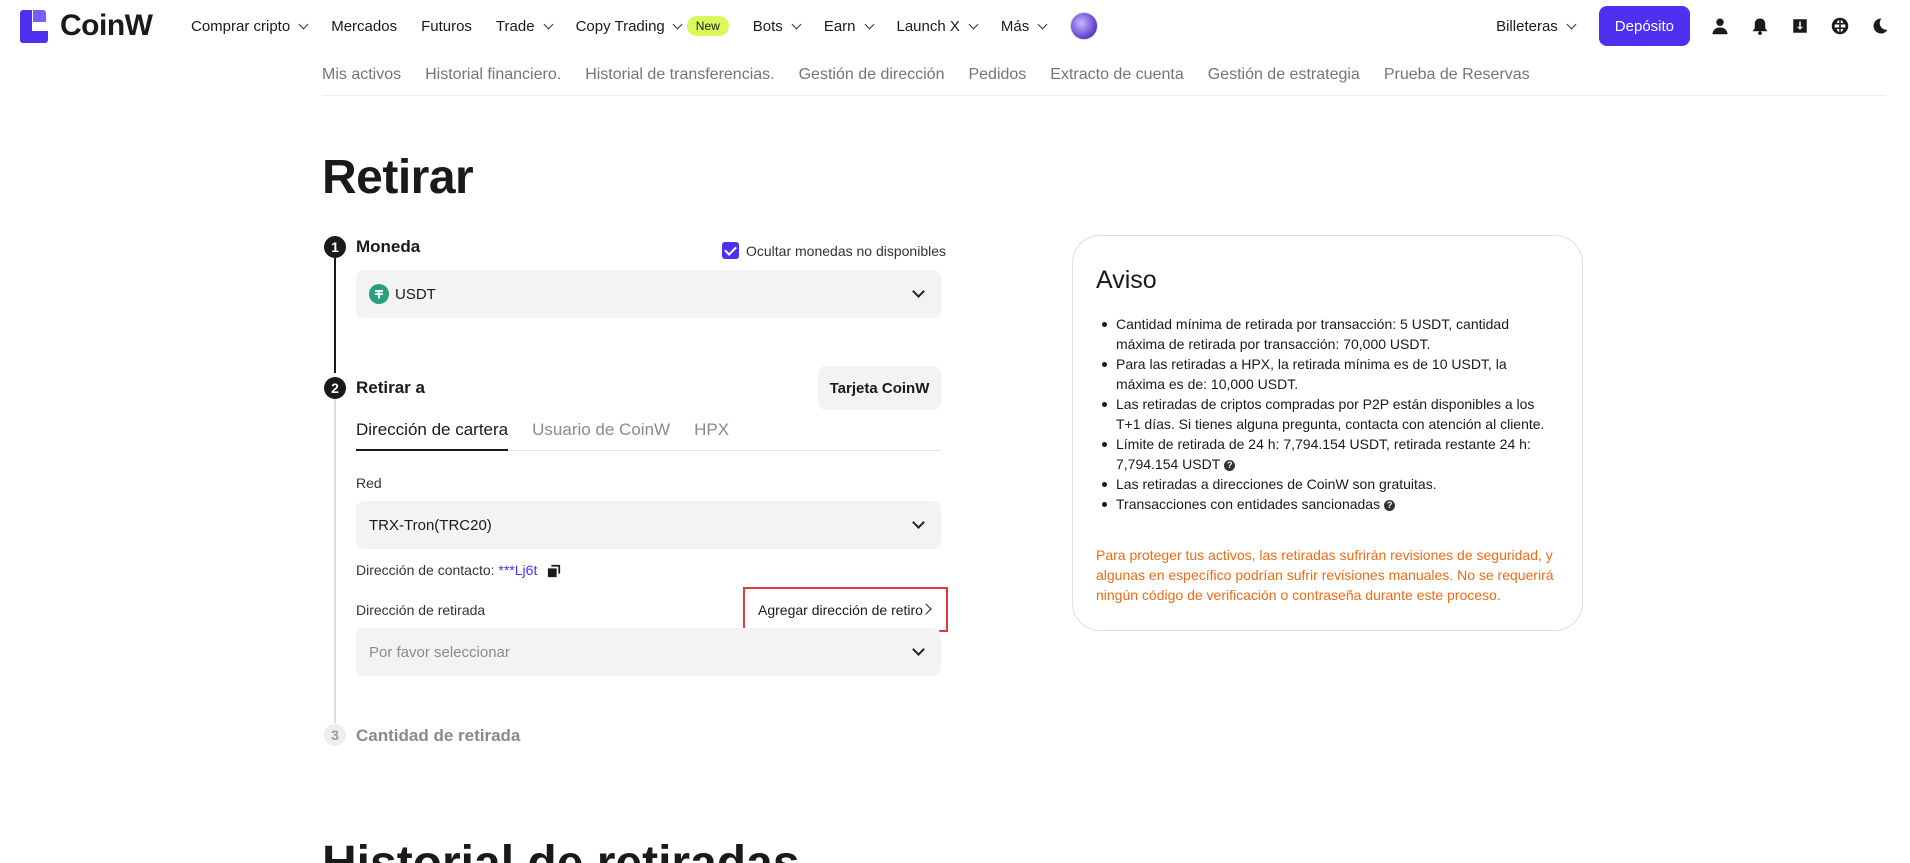  I want to click on contact-address-row: Dirección de contacto: ***Lj6t, so click(458, 570).